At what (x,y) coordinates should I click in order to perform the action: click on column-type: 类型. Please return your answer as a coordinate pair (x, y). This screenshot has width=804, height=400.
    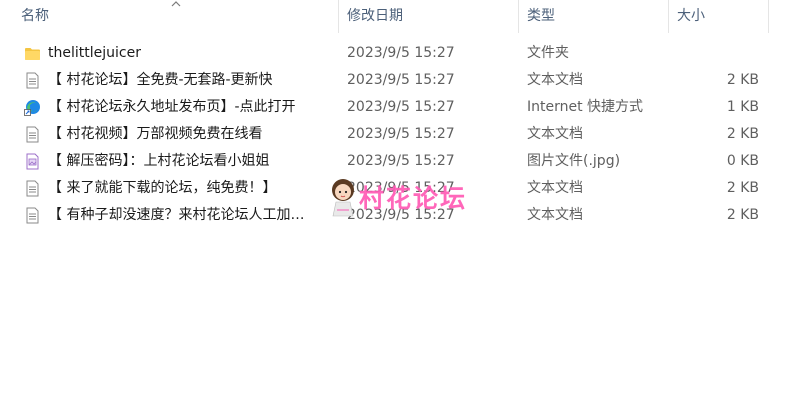
    Looking at the image, I should click on (594, 16).